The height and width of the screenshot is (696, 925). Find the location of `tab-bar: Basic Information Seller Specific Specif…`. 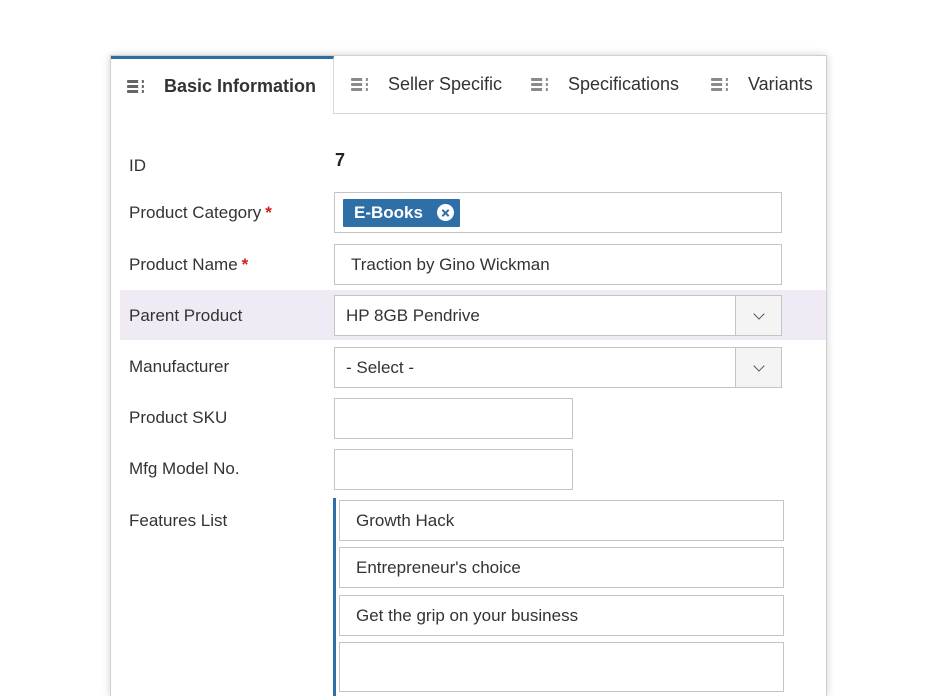

tab-bar: Basic Information Seller Specific Specif… is located at coordinates (468, 85).